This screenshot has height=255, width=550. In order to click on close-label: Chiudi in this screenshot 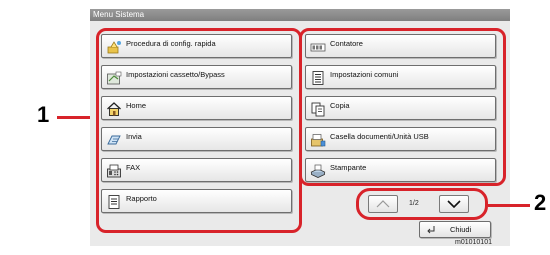, I will do `click(461, 229)`.